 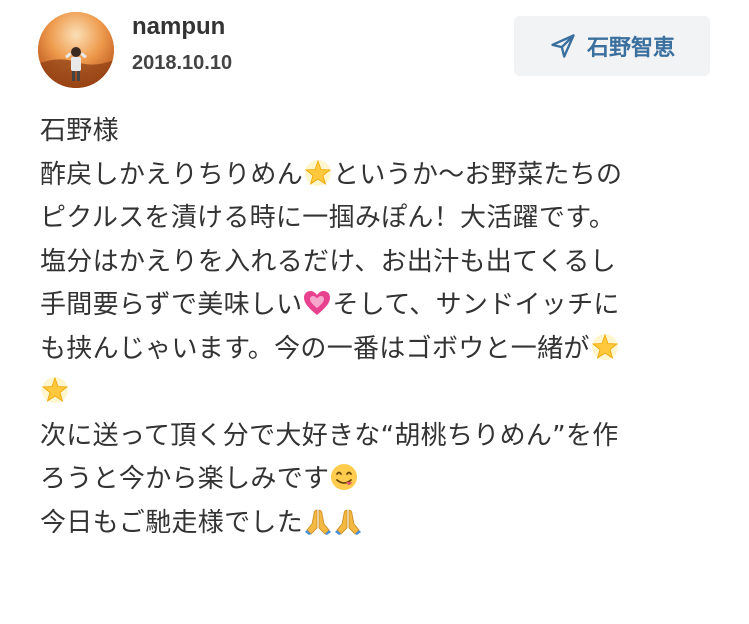 What do you see at coordinates (476, 305) in the screenshot?
I see `message-text: そして、サンドイッチに` at bounding box center [476, 305].